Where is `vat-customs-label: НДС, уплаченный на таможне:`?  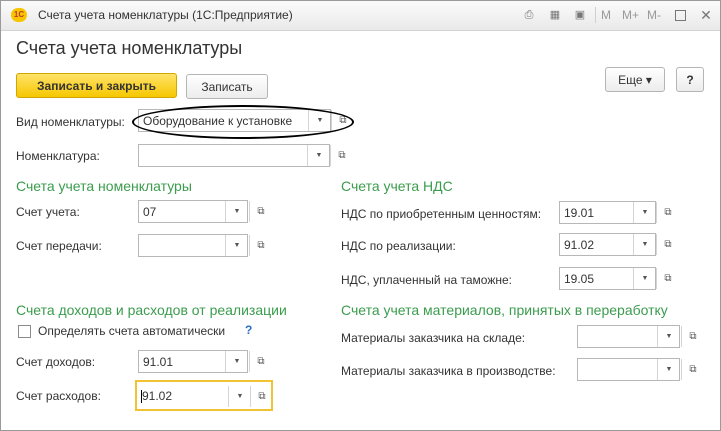 vat-customs-label: НДС, уплаченный на таможне: is located at coordinates (426, 280).